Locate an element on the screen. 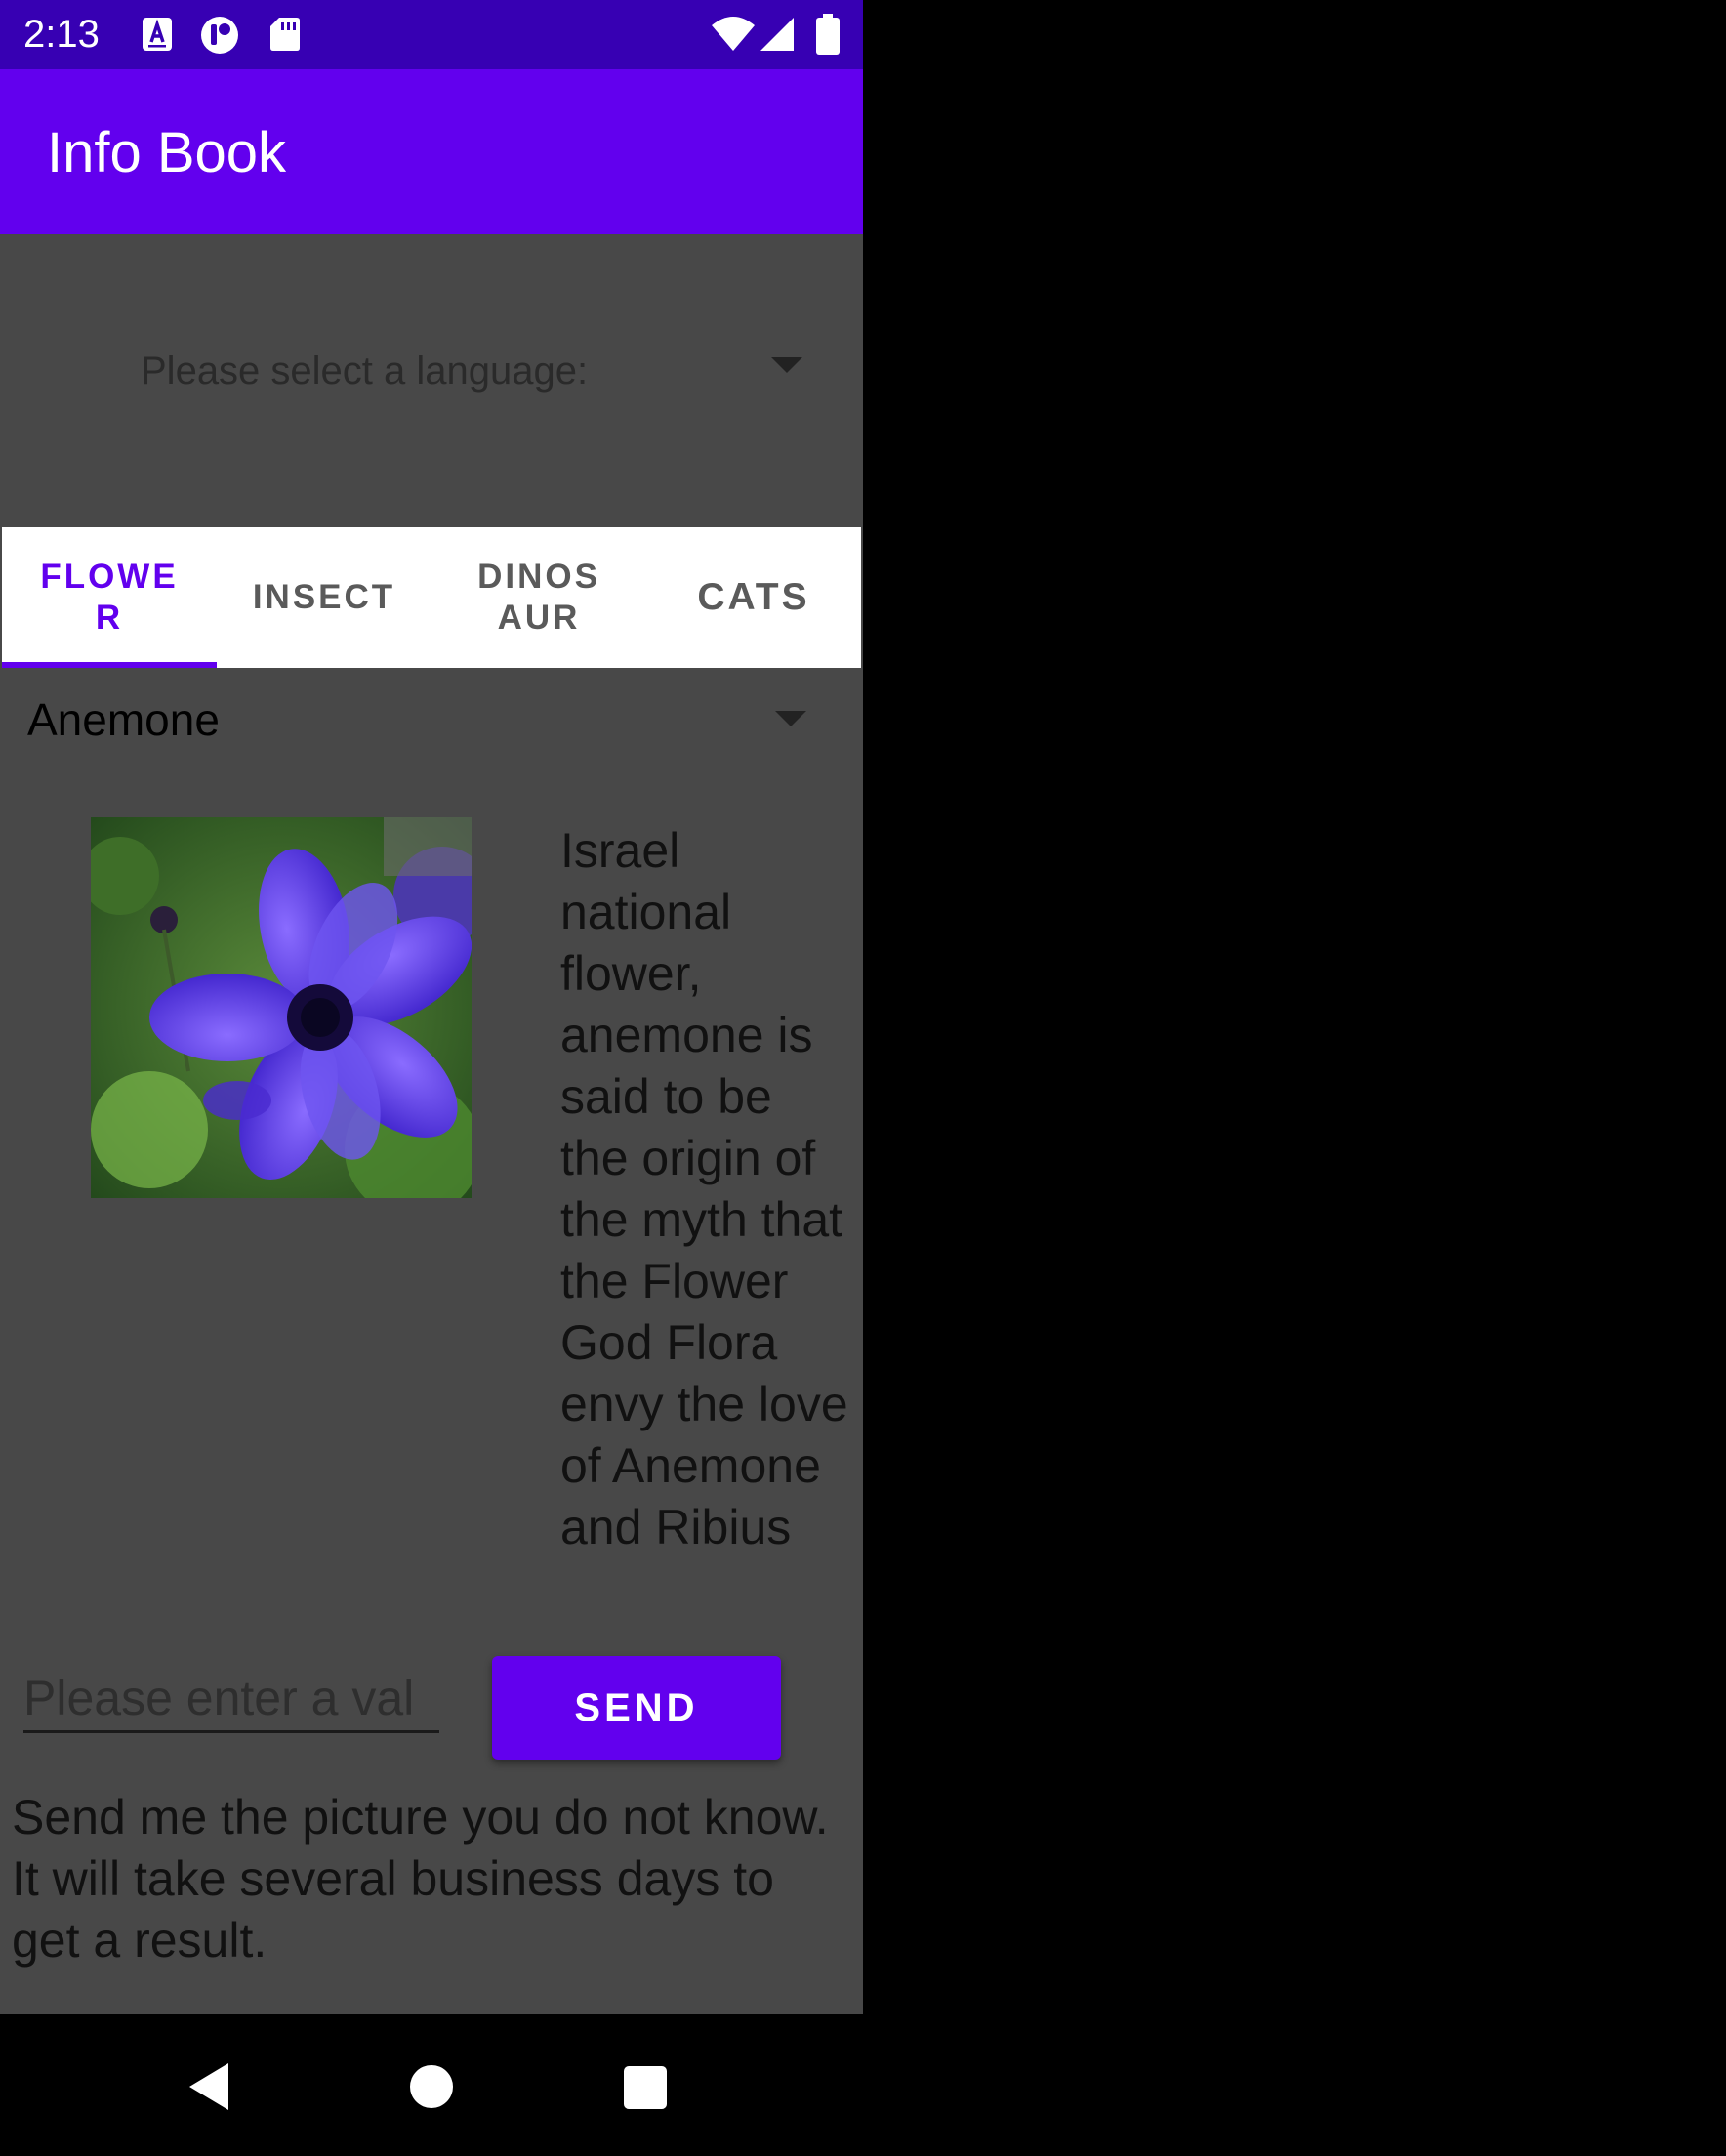 The width and height of the screenshot is (1726, 2156). home-icon is located at coordinates (431, 2087).